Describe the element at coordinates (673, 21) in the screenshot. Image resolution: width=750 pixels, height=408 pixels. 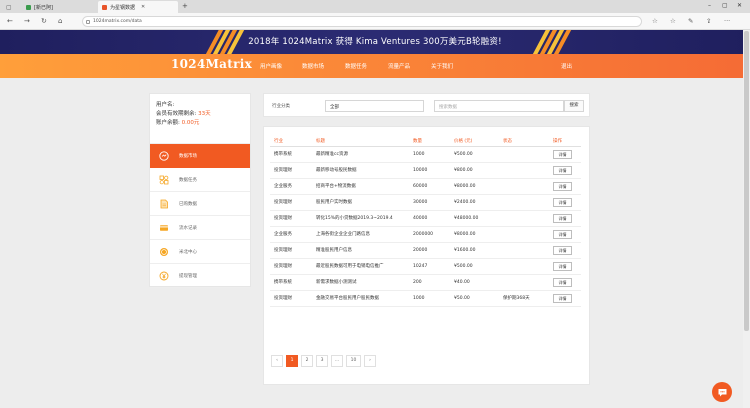
I see `collections-icon: ☆` at that location.